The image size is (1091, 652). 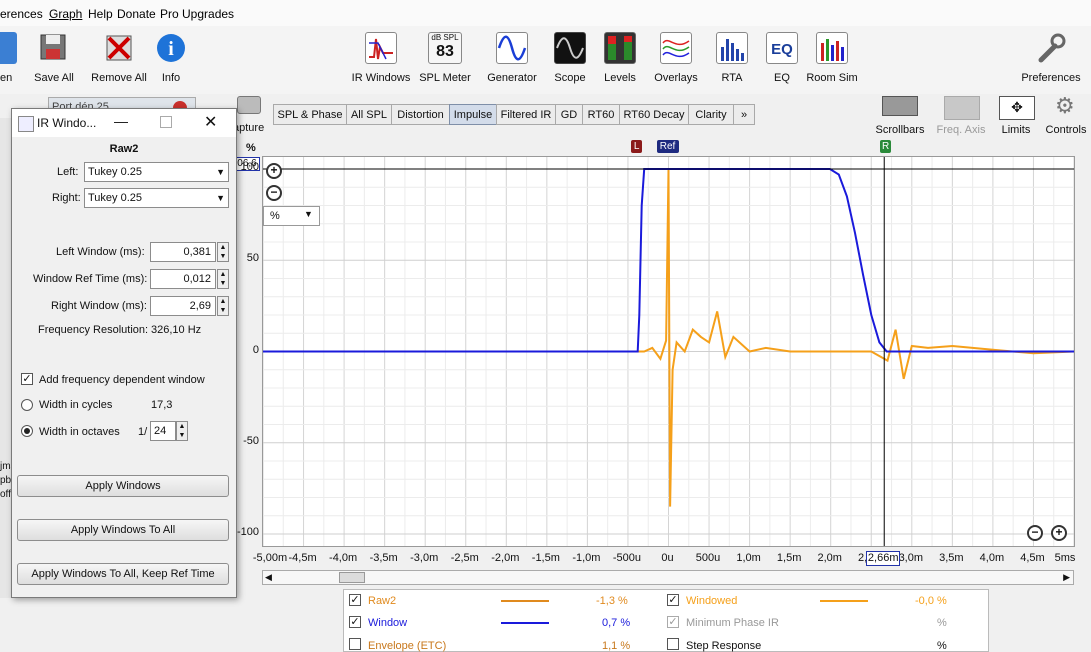 I want to click on info-button: i Info, so click(x=171, y=60).